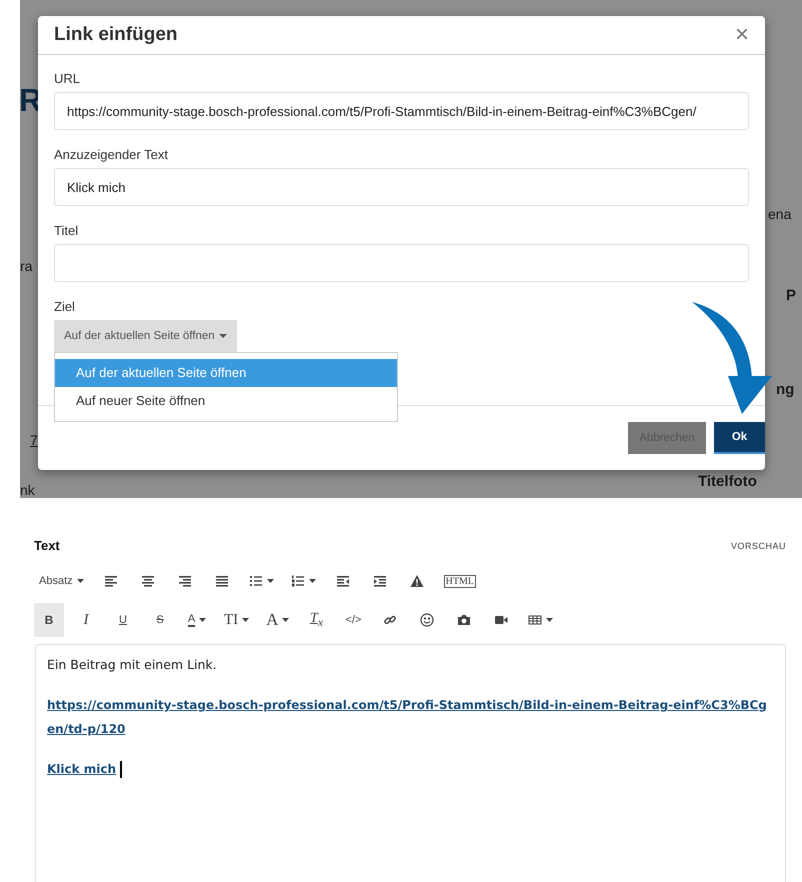  Describe the element at coordinates (727, 481) in the screenshot. I see `background-text: Titelfoto` at that location.